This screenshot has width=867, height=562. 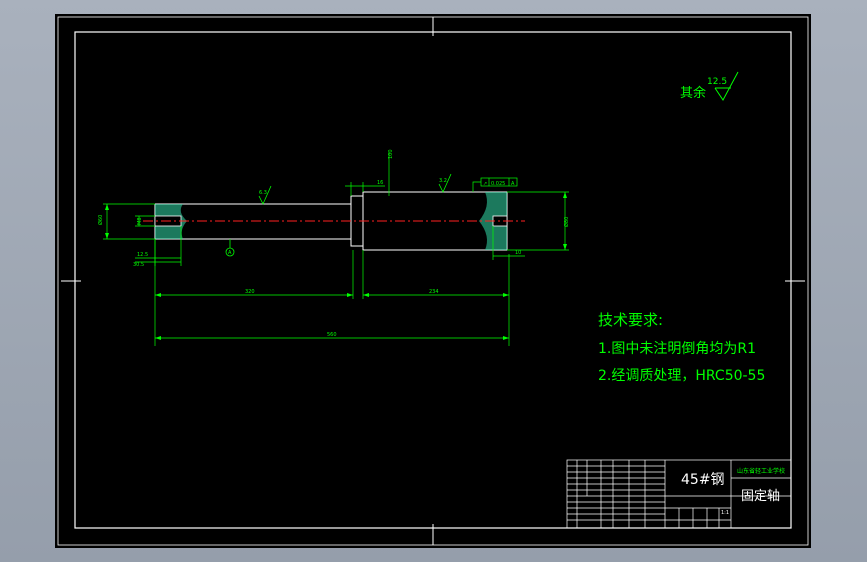 What do you see at coordinates (140, 222) in the screenshot?
I see `dim-left-bore: M8` at bounding box center [140, 222].